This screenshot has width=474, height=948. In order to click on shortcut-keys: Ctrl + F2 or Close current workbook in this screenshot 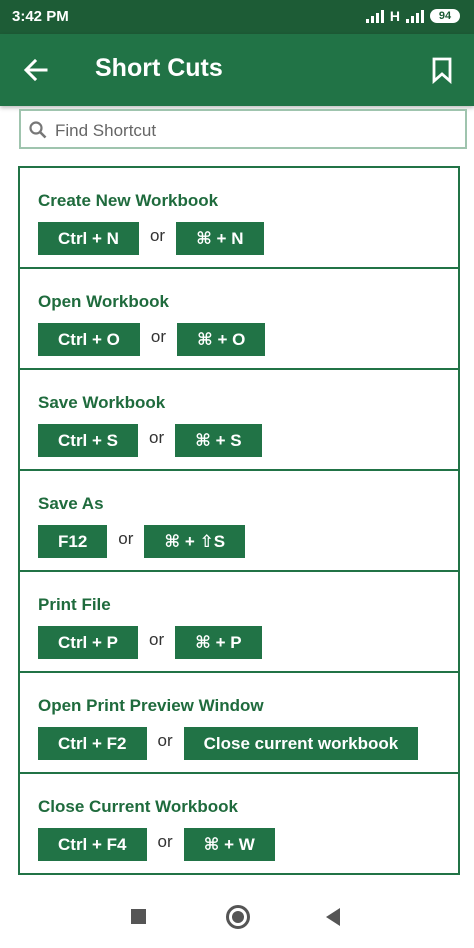, I will do `click(228, 743)`.